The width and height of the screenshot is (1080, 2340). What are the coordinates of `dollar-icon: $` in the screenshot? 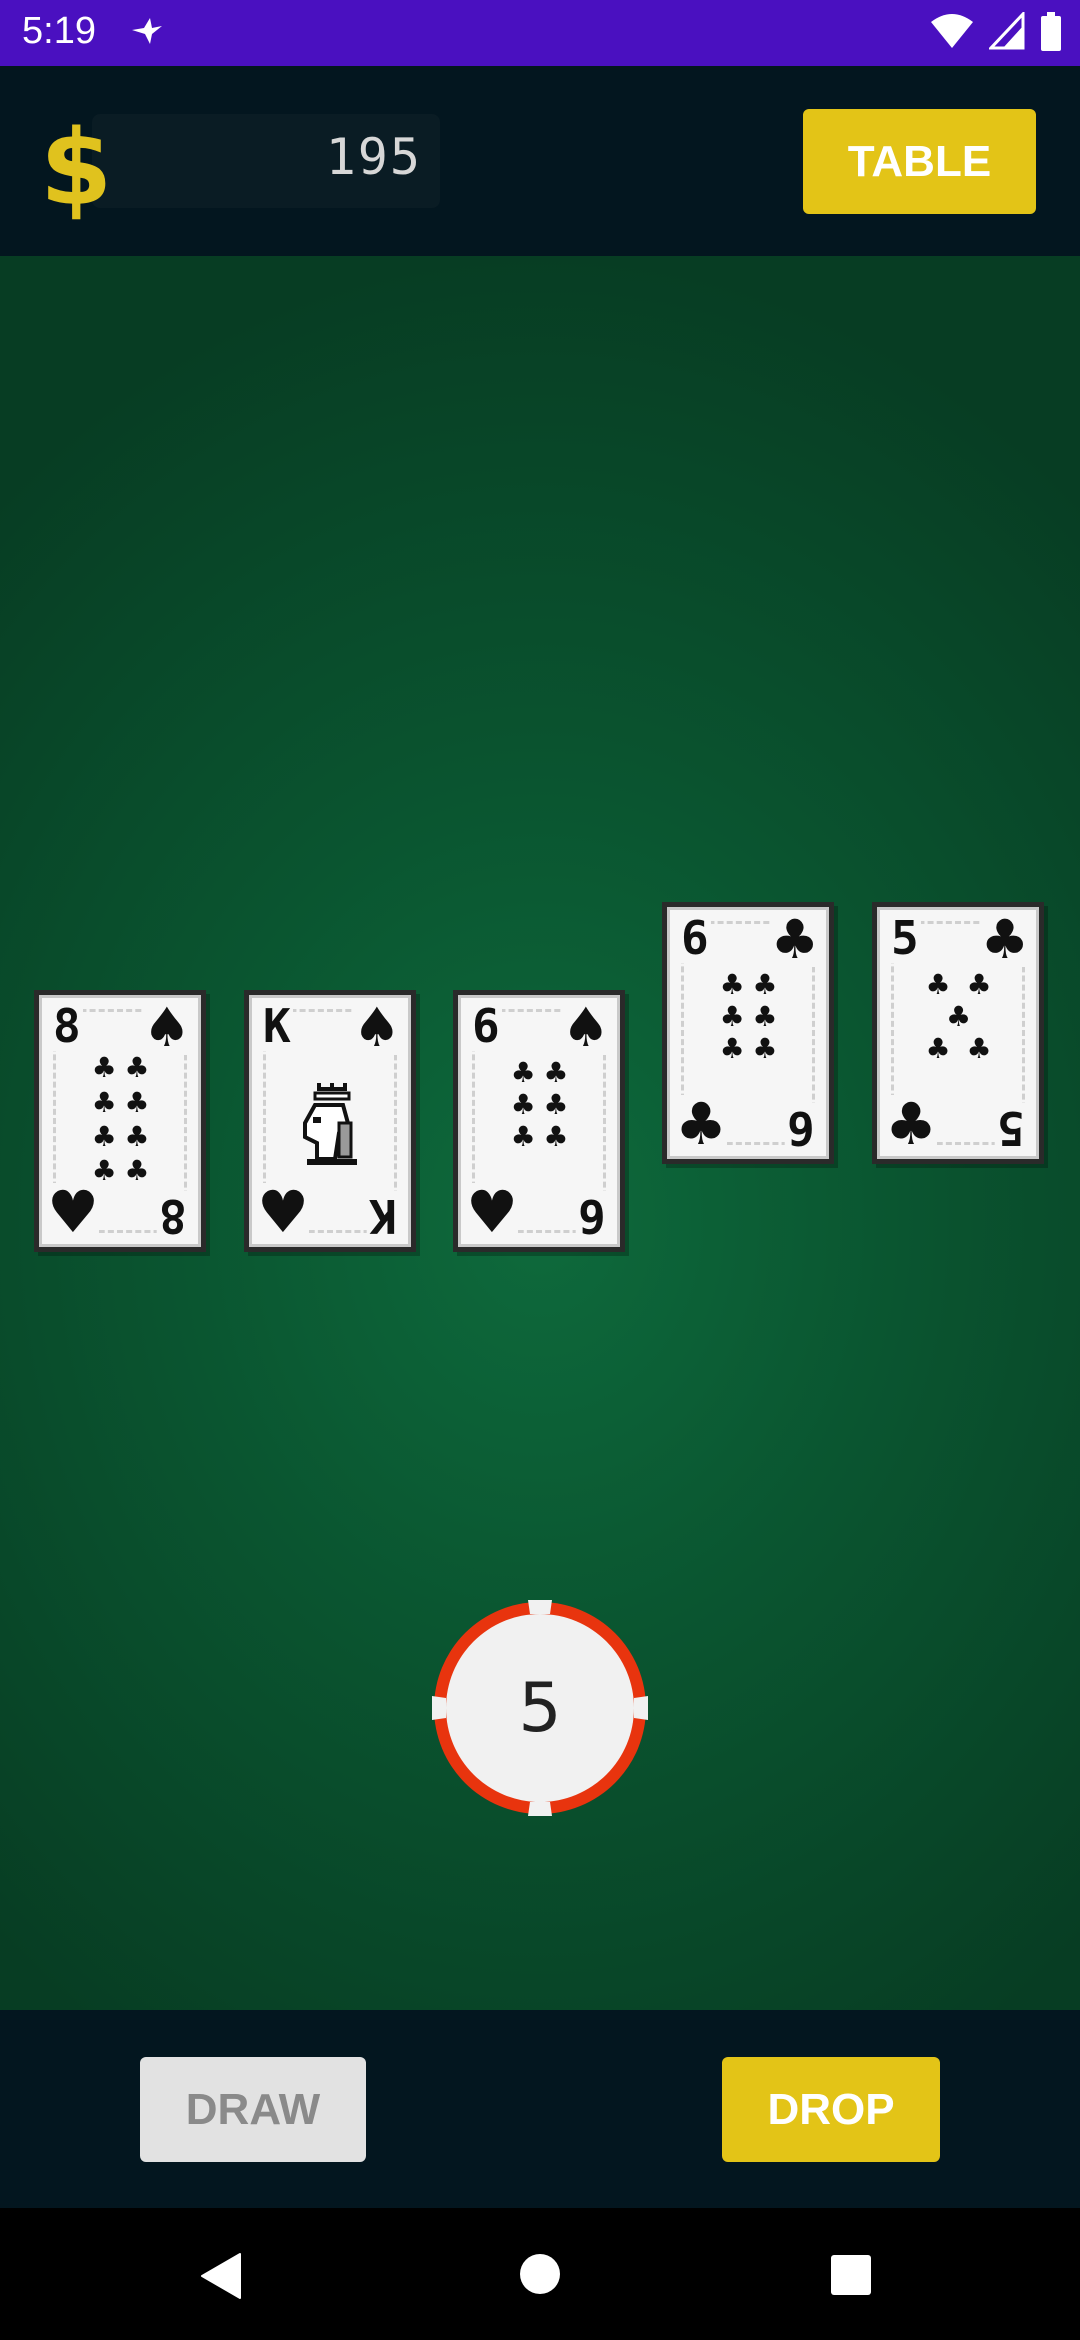 It's located at (76, 168).